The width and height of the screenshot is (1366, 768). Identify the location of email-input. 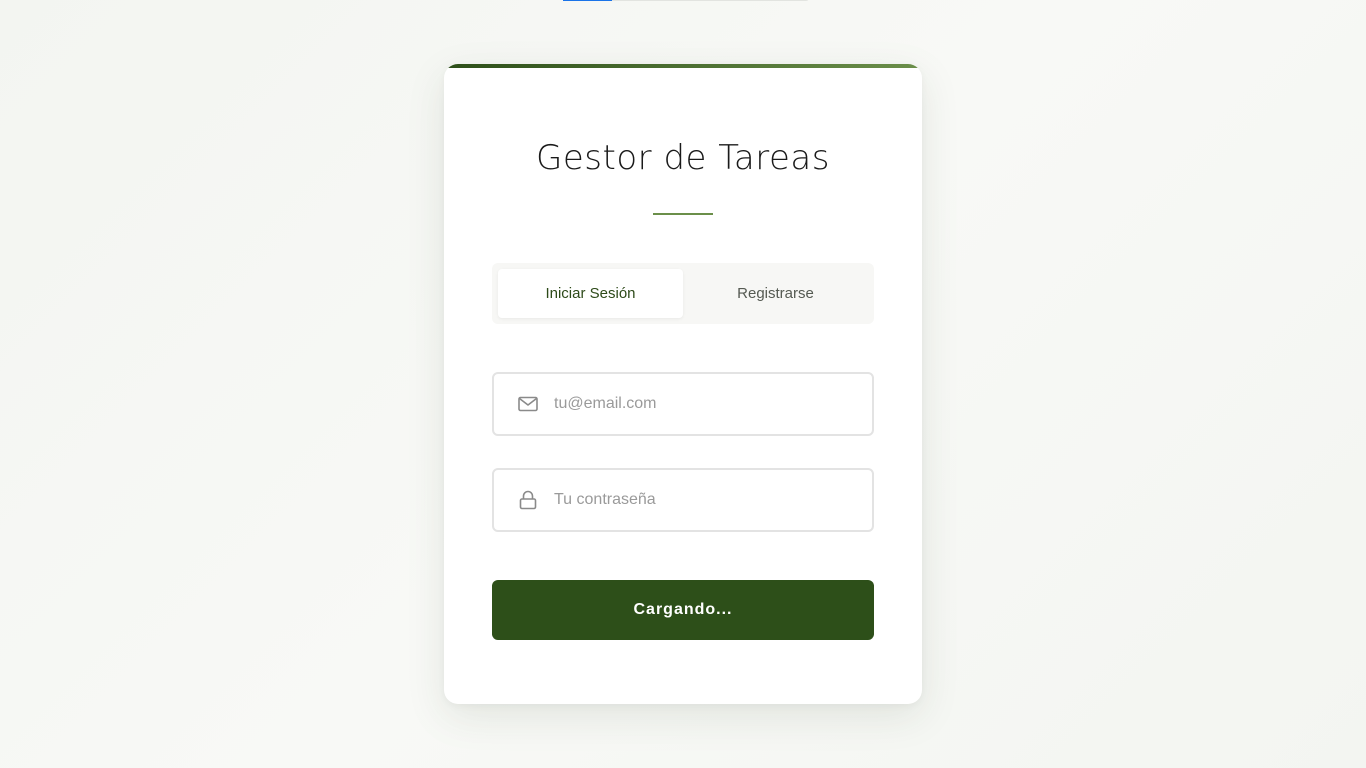
(713, 404).